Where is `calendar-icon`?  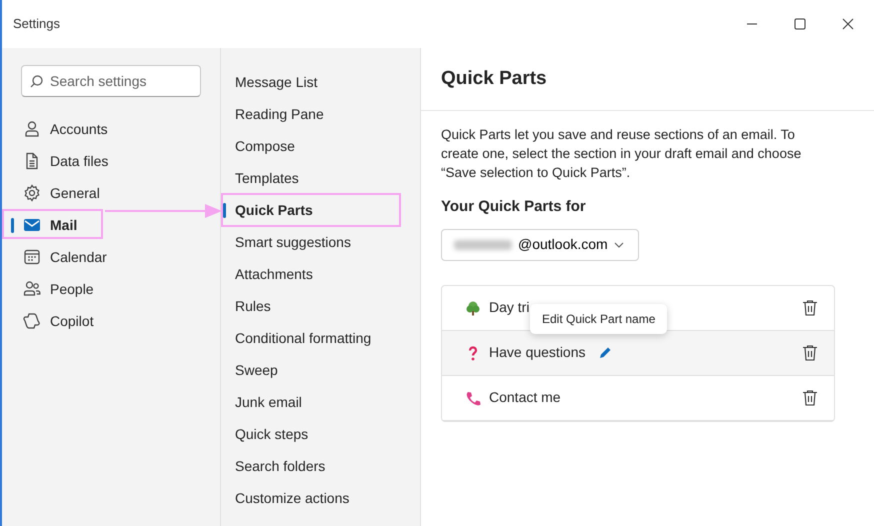 calendar-icon is located at coordinates (32, 257).